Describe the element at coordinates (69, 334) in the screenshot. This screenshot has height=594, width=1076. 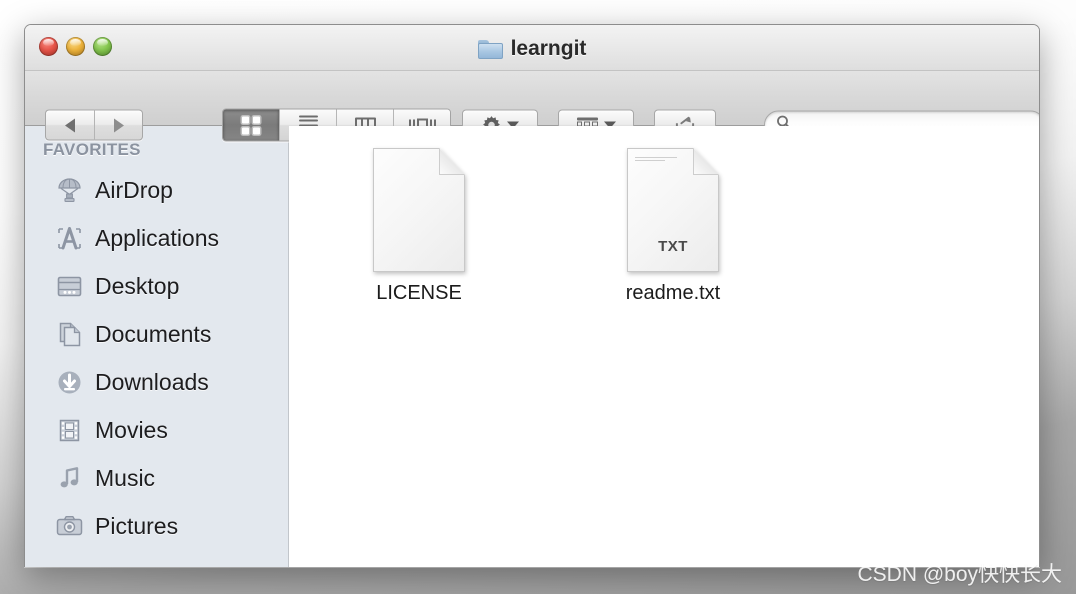
I see `documents-icon` at that location.